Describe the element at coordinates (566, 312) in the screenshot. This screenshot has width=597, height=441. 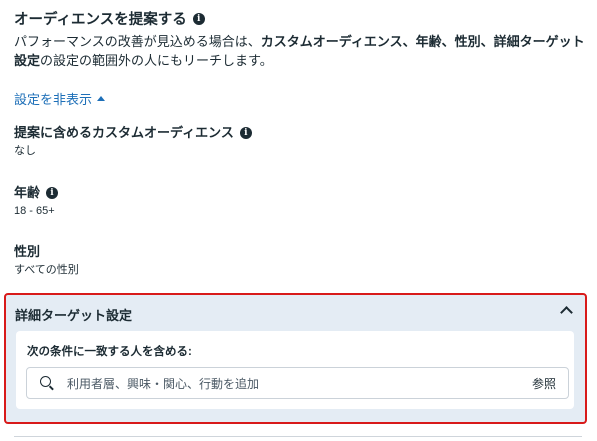
I see `chevron-up-icon` at that location.